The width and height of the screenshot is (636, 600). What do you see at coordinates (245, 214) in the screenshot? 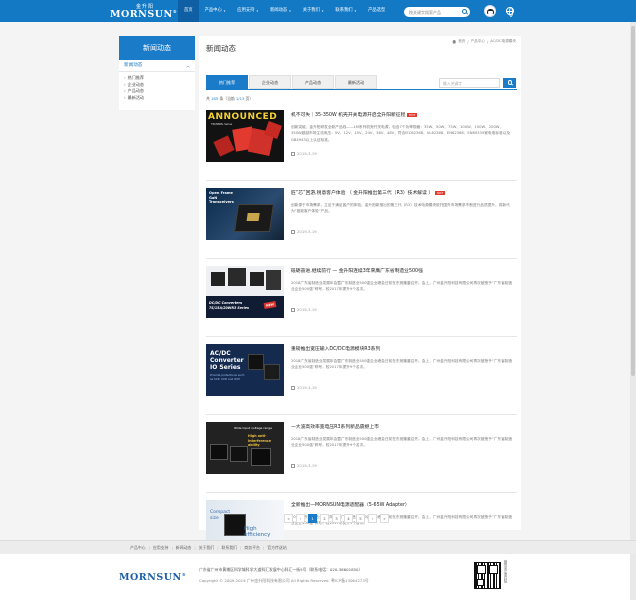
I see `news-thumbnail: Open Frame GaN Transceivers` at bounding box center [245, 214].